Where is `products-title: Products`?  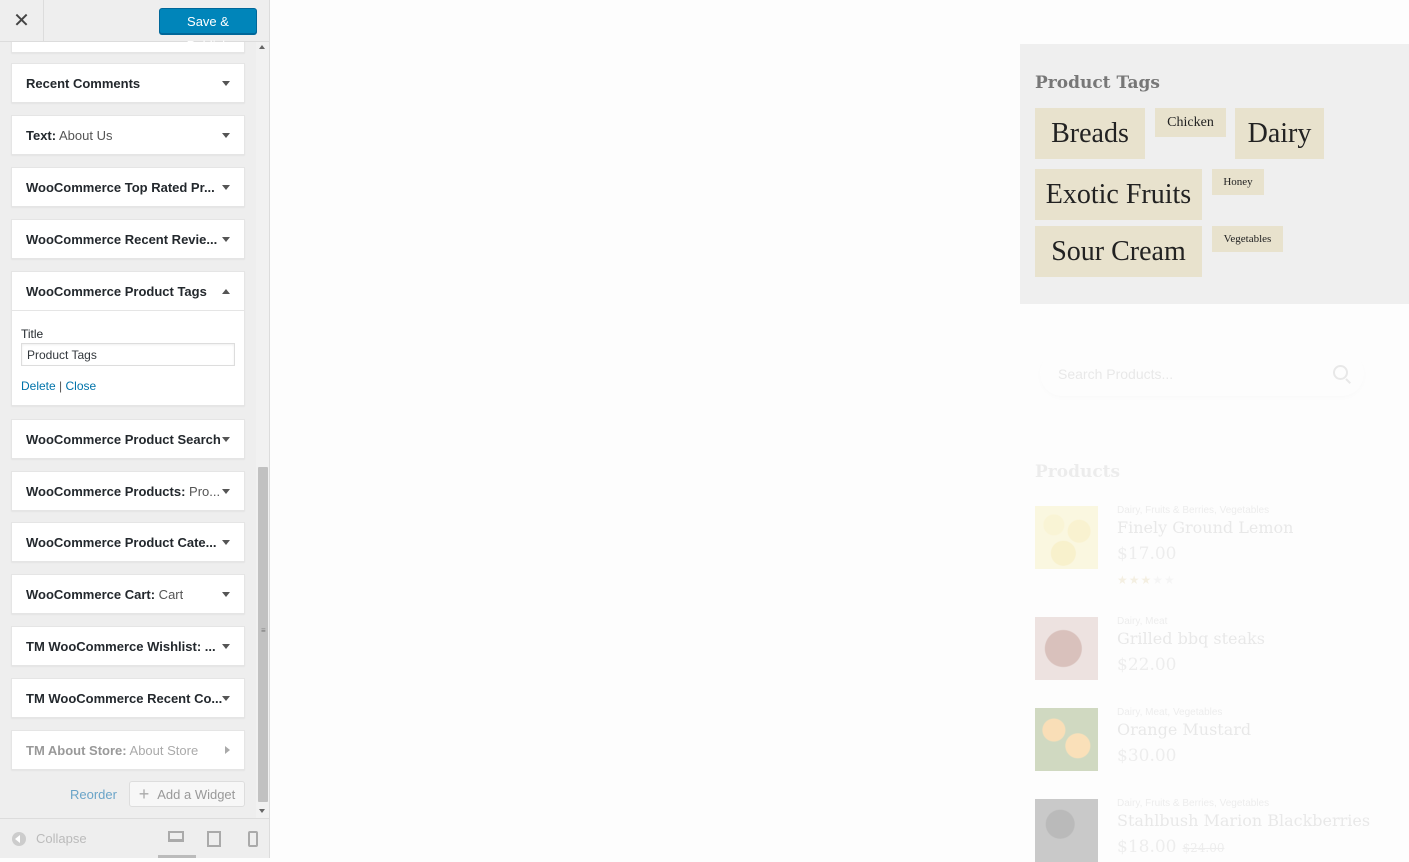
products-title: Products is located at coordinates (1078, 472).